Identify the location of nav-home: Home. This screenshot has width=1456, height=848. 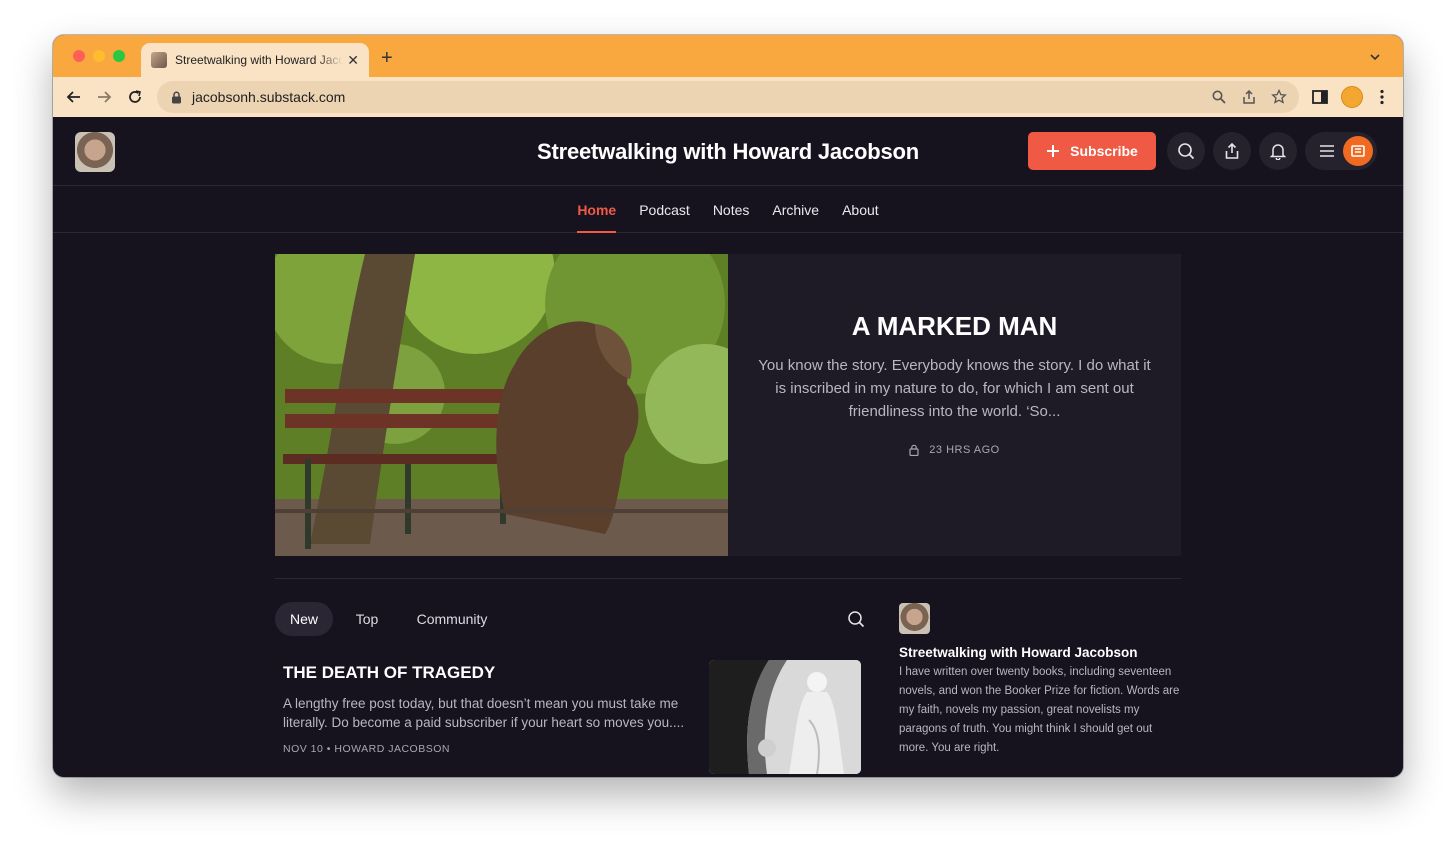
(596, 210).